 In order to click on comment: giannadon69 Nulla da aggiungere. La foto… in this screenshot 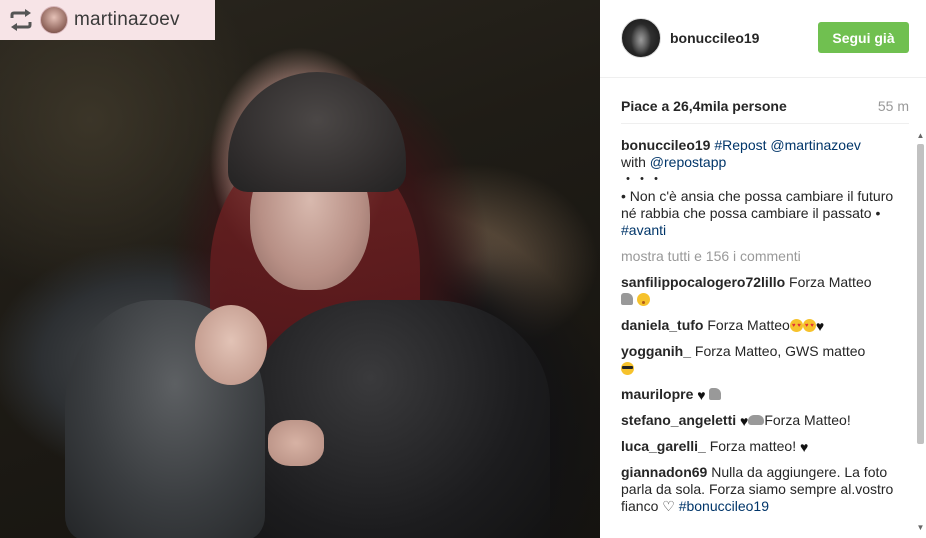, I will do `click(762, 489)`.